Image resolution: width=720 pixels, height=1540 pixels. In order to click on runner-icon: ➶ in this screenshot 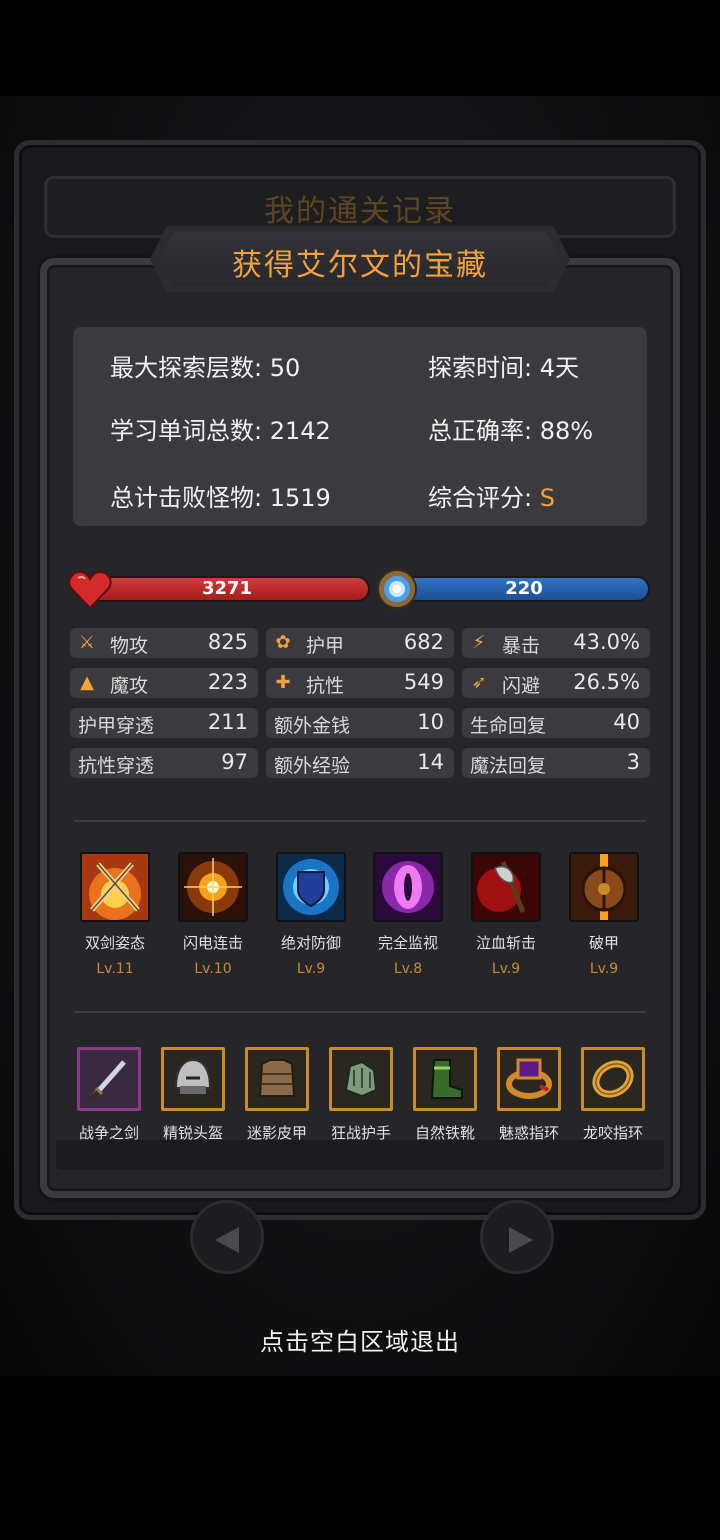, I will do `click(479, 682)`.